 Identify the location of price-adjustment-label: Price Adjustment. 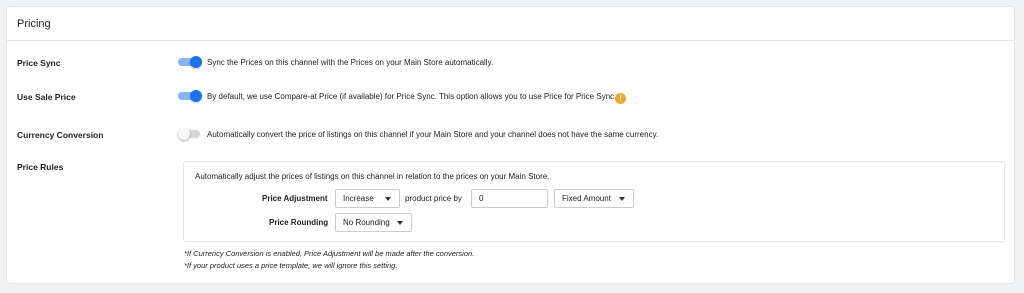
(295, 198).